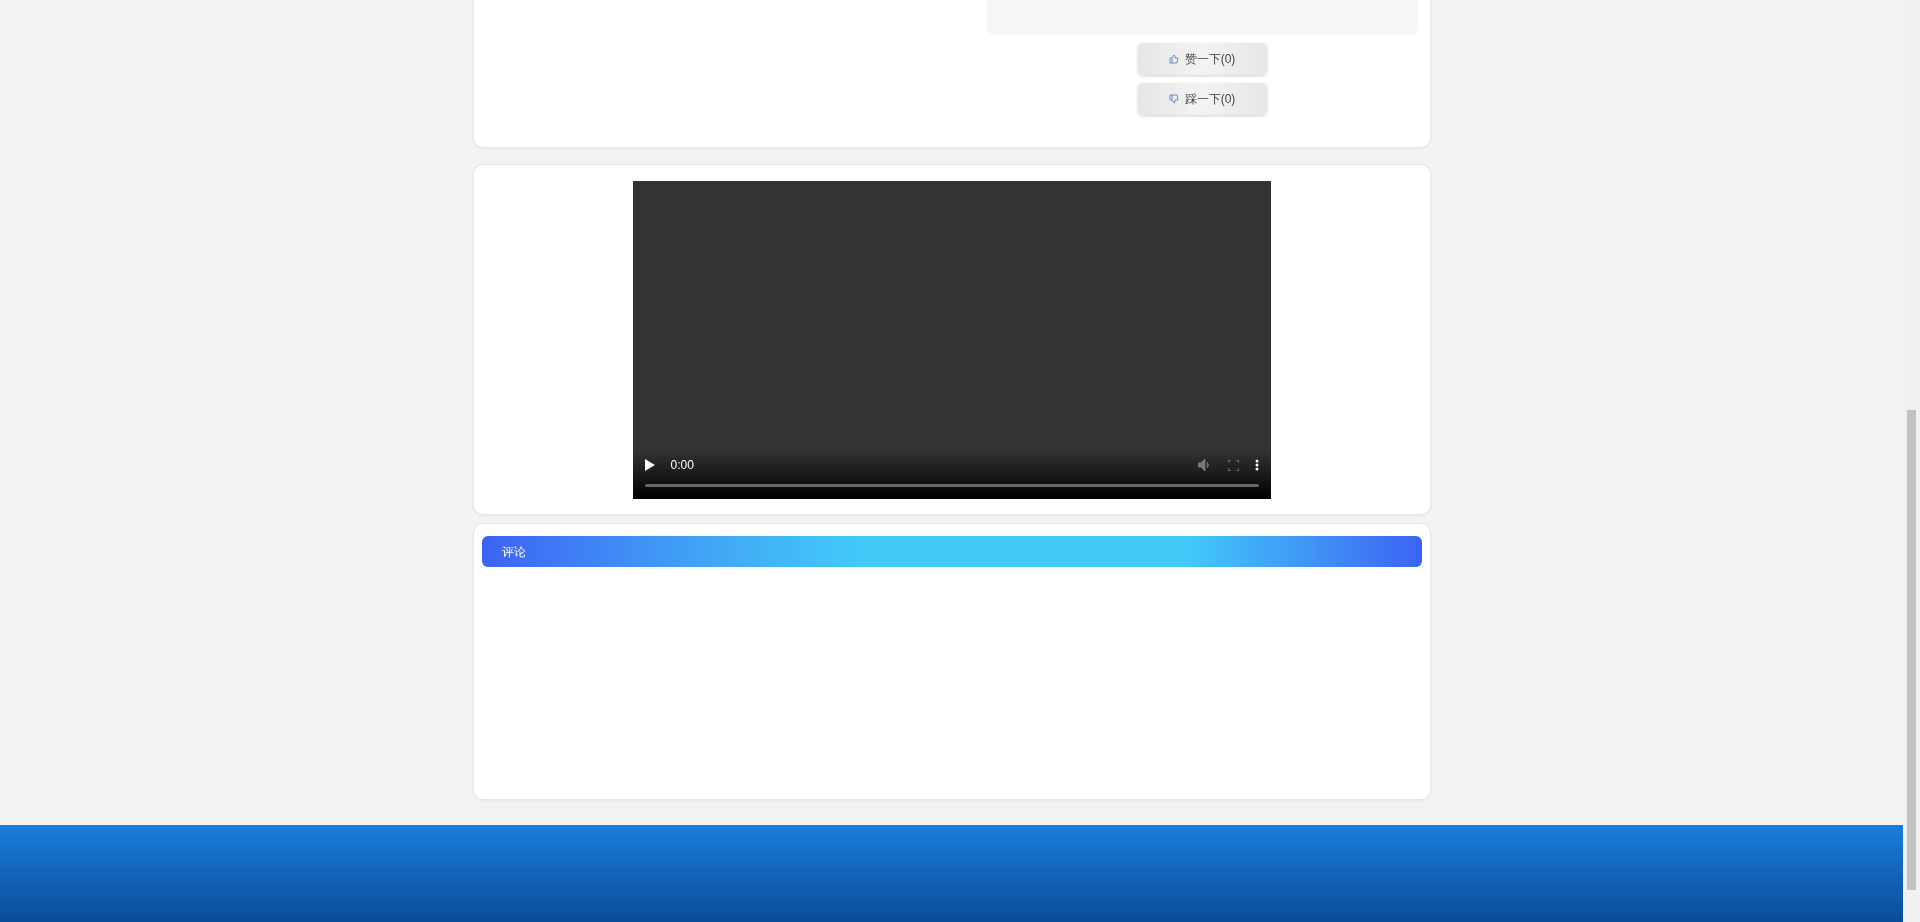 The width and height of the screenshot is (1920, 922). Describe the element at coordinates (1202, 99) in the screenshot. I see `dislike-button: 踩一下(0)` at that location.